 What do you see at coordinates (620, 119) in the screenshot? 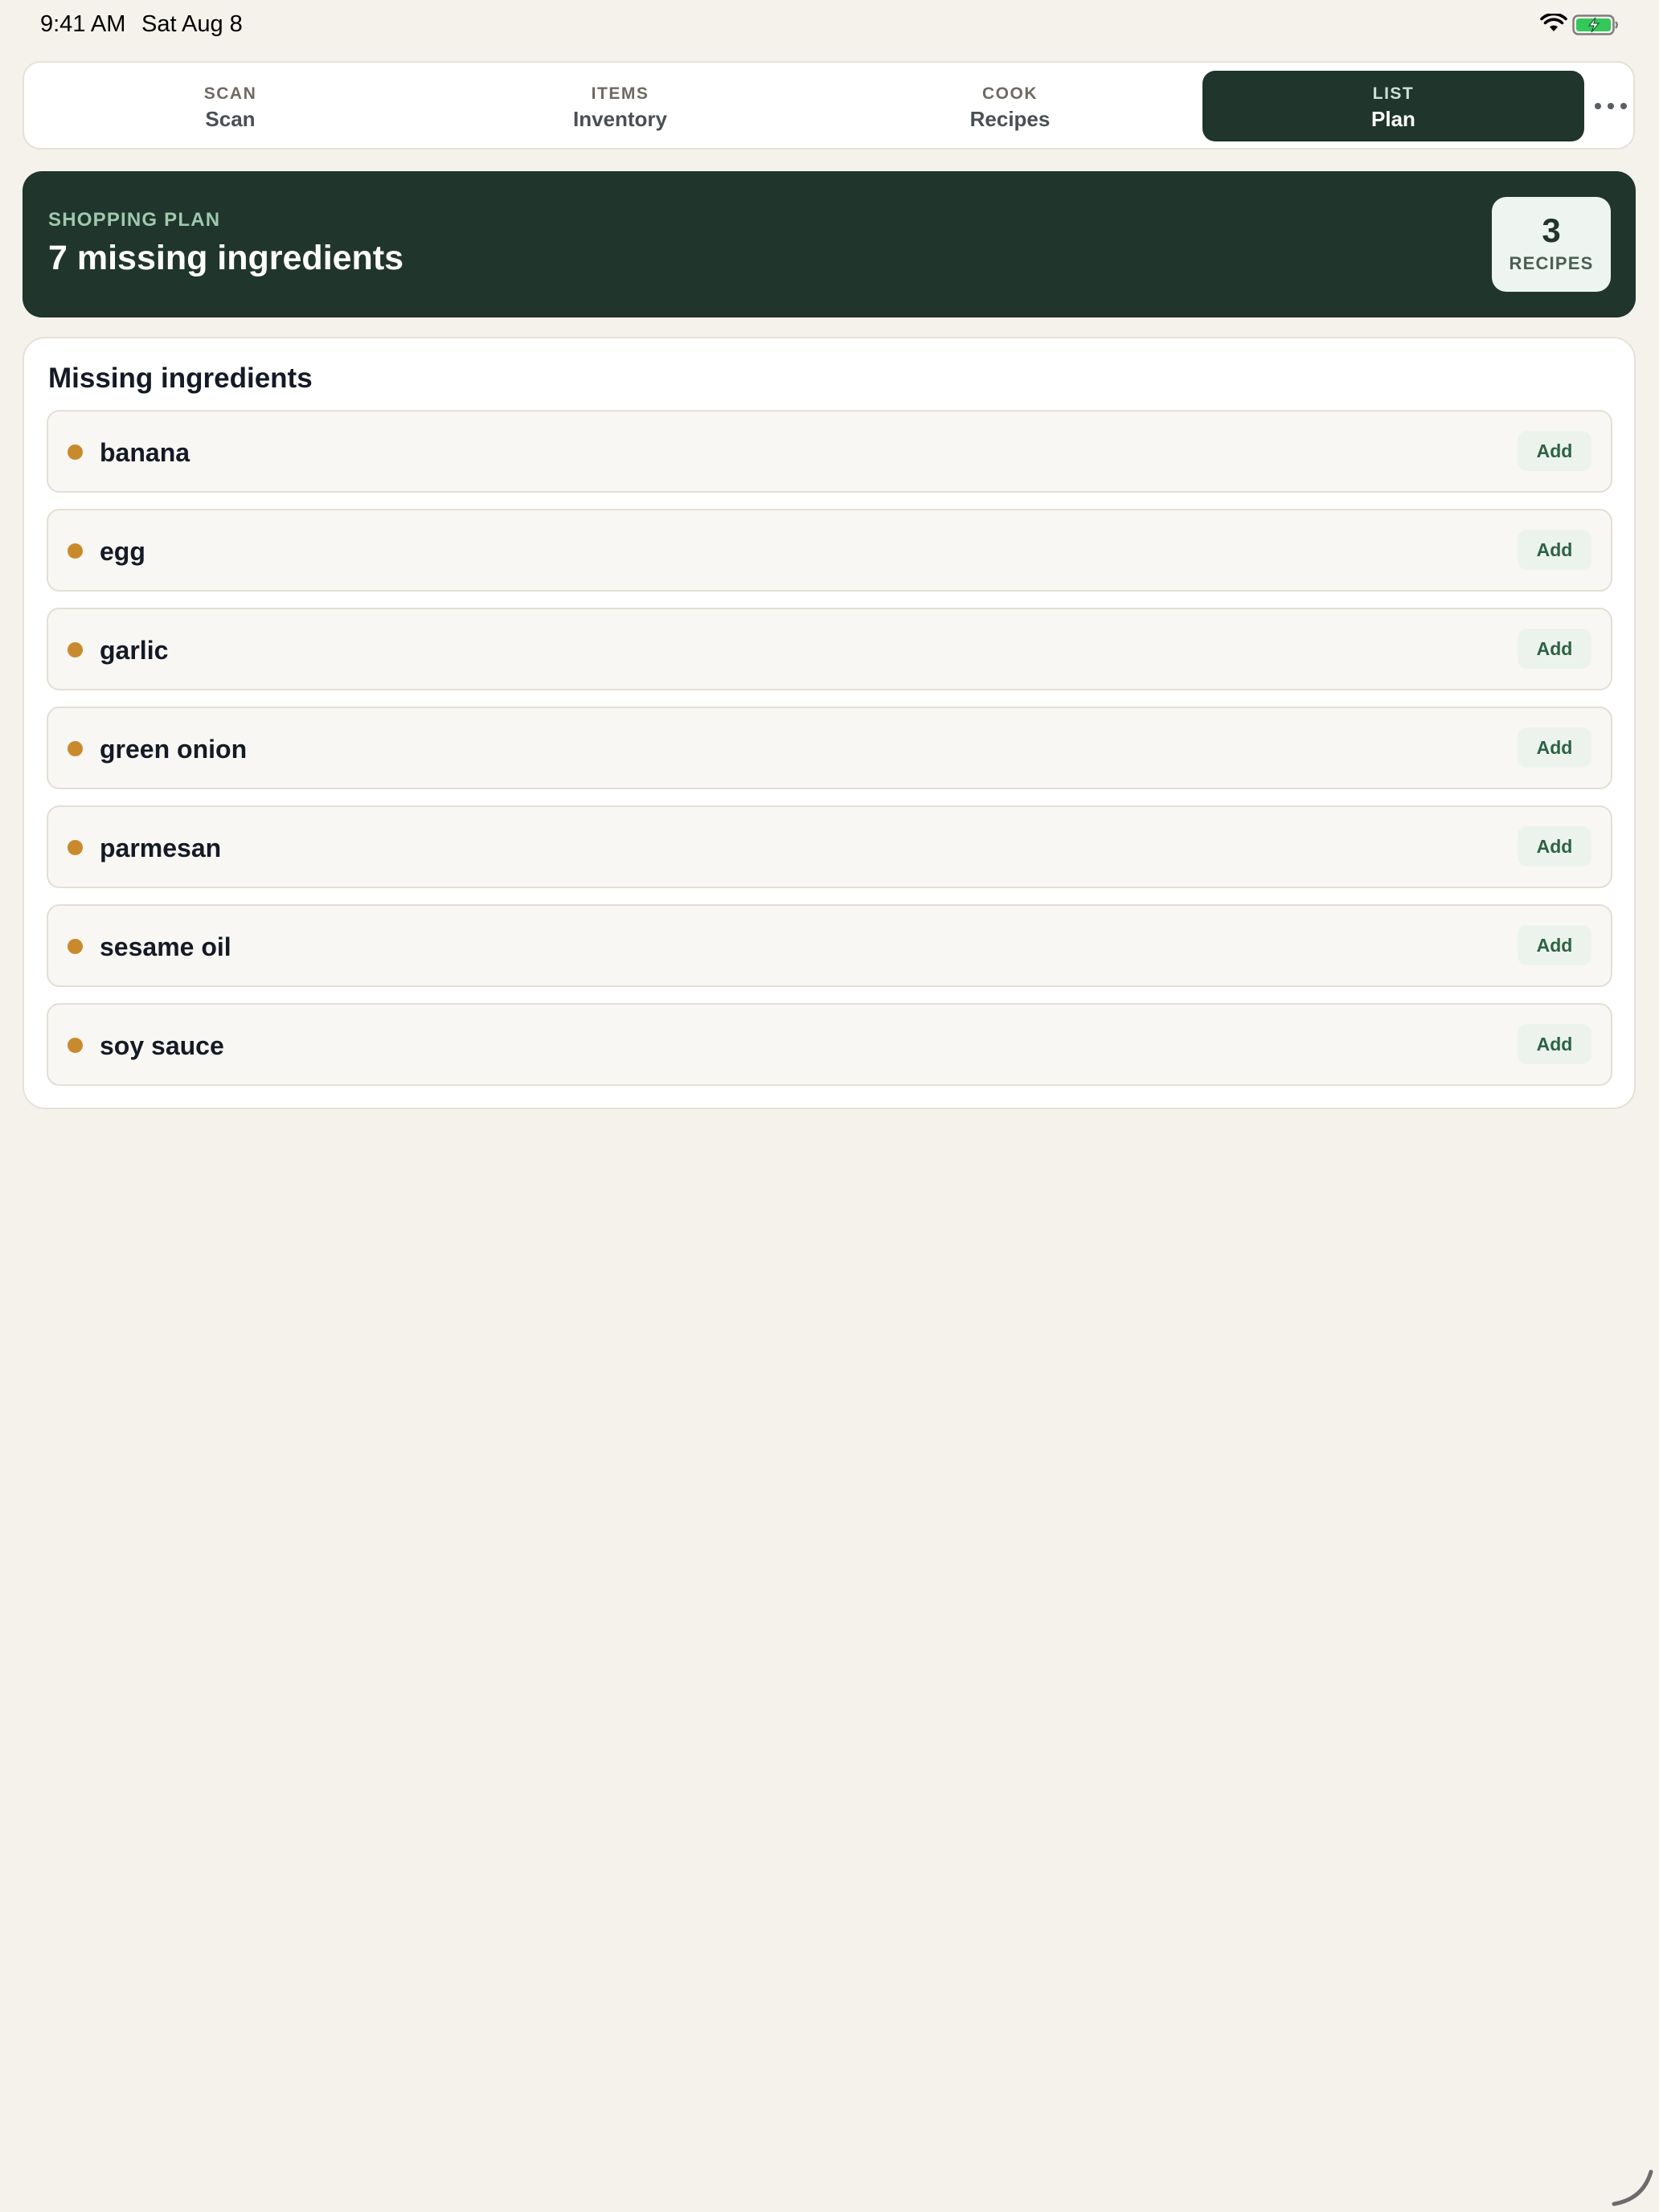
I see `tab-label: Inventory` at bounding box center [620, 119].